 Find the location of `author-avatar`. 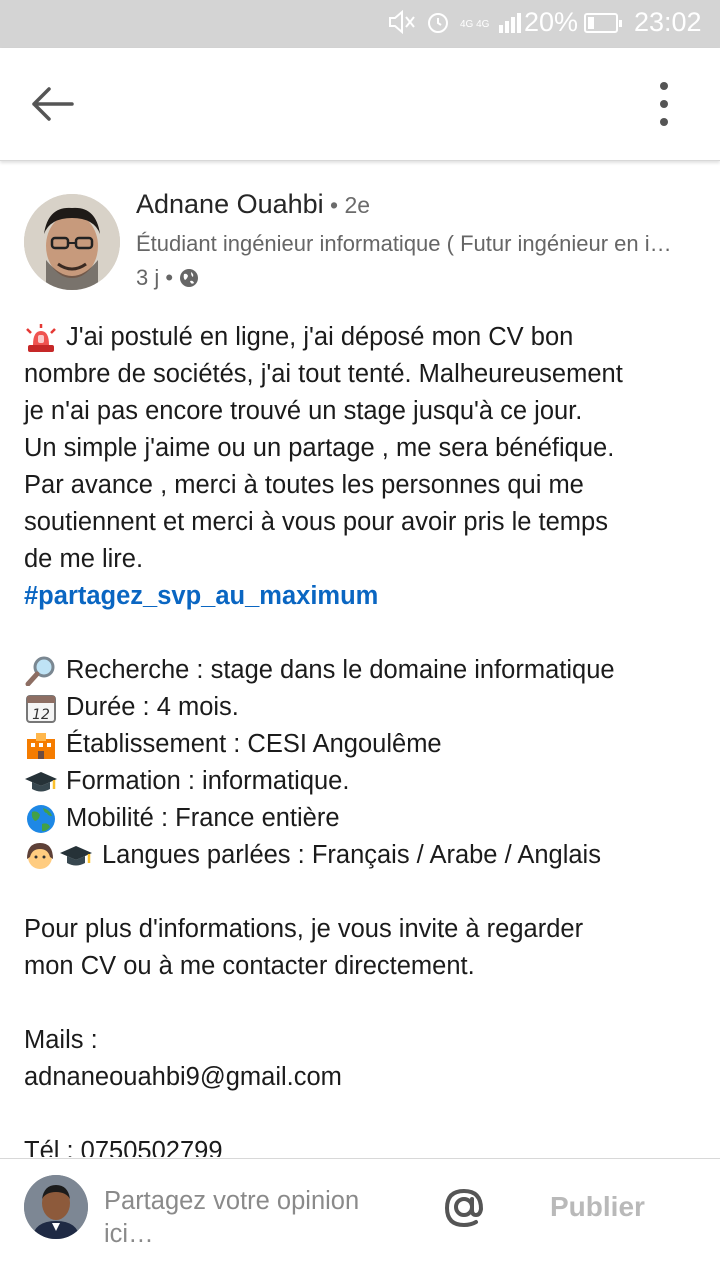

author-avatar is located at coordinates (72, 242).